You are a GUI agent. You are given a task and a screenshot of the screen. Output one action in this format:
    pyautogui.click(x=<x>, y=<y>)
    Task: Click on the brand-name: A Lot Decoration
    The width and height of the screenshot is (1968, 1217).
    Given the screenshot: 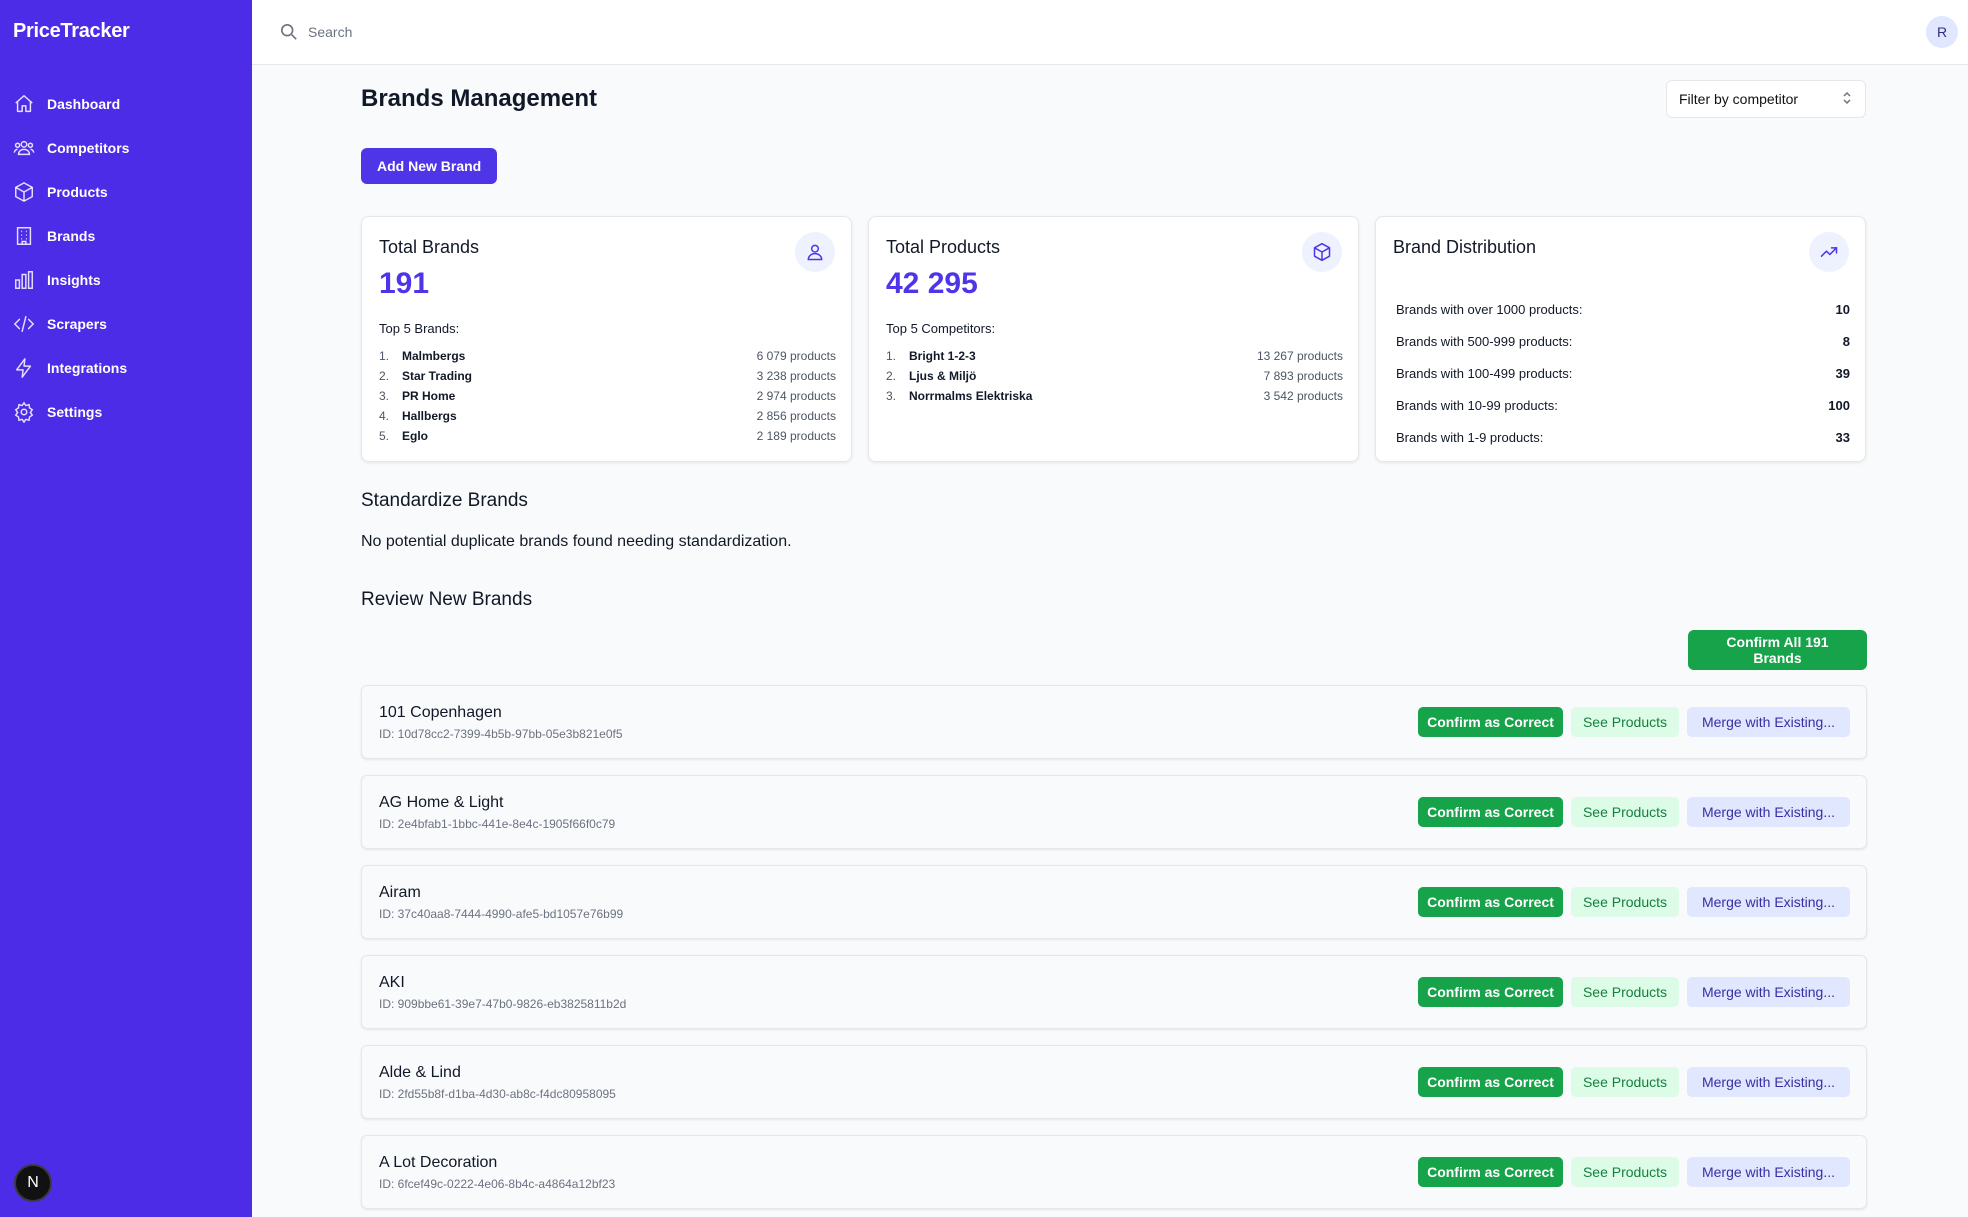 What is the action you would take?
    pyautogui.click(x=438, y=1162)
    